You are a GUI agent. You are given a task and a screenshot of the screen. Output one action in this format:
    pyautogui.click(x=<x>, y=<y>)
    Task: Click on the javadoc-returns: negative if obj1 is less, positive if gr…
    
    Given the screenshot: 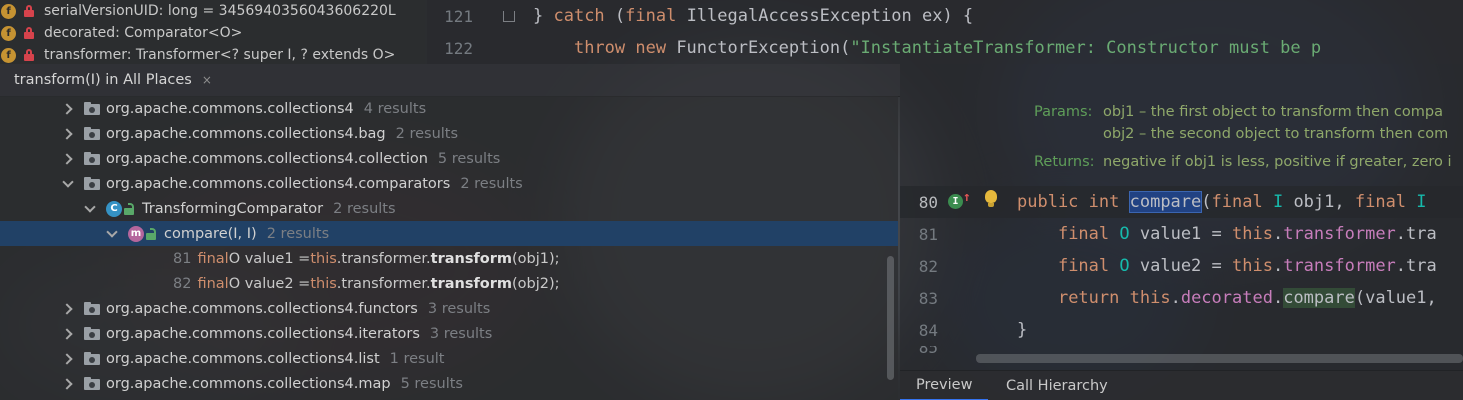 What is the action you would take?
    pyautogui.click(x=1277, y=162)
    